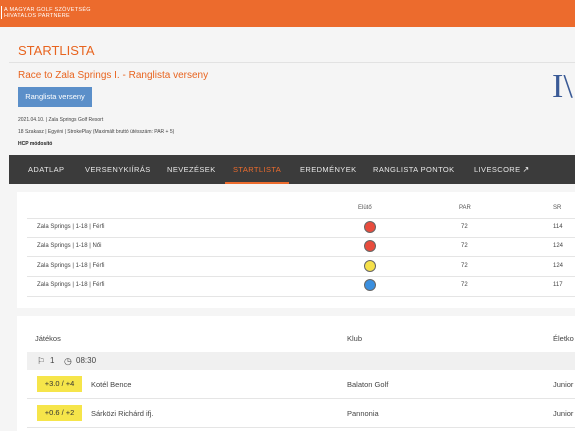 This screenshot has width=575, height=431. What do you see at coordinates (122, 413) in the screenshot?
I see `player-name: Sárközi Richárd ifj.` at bounding box center [122, 413].